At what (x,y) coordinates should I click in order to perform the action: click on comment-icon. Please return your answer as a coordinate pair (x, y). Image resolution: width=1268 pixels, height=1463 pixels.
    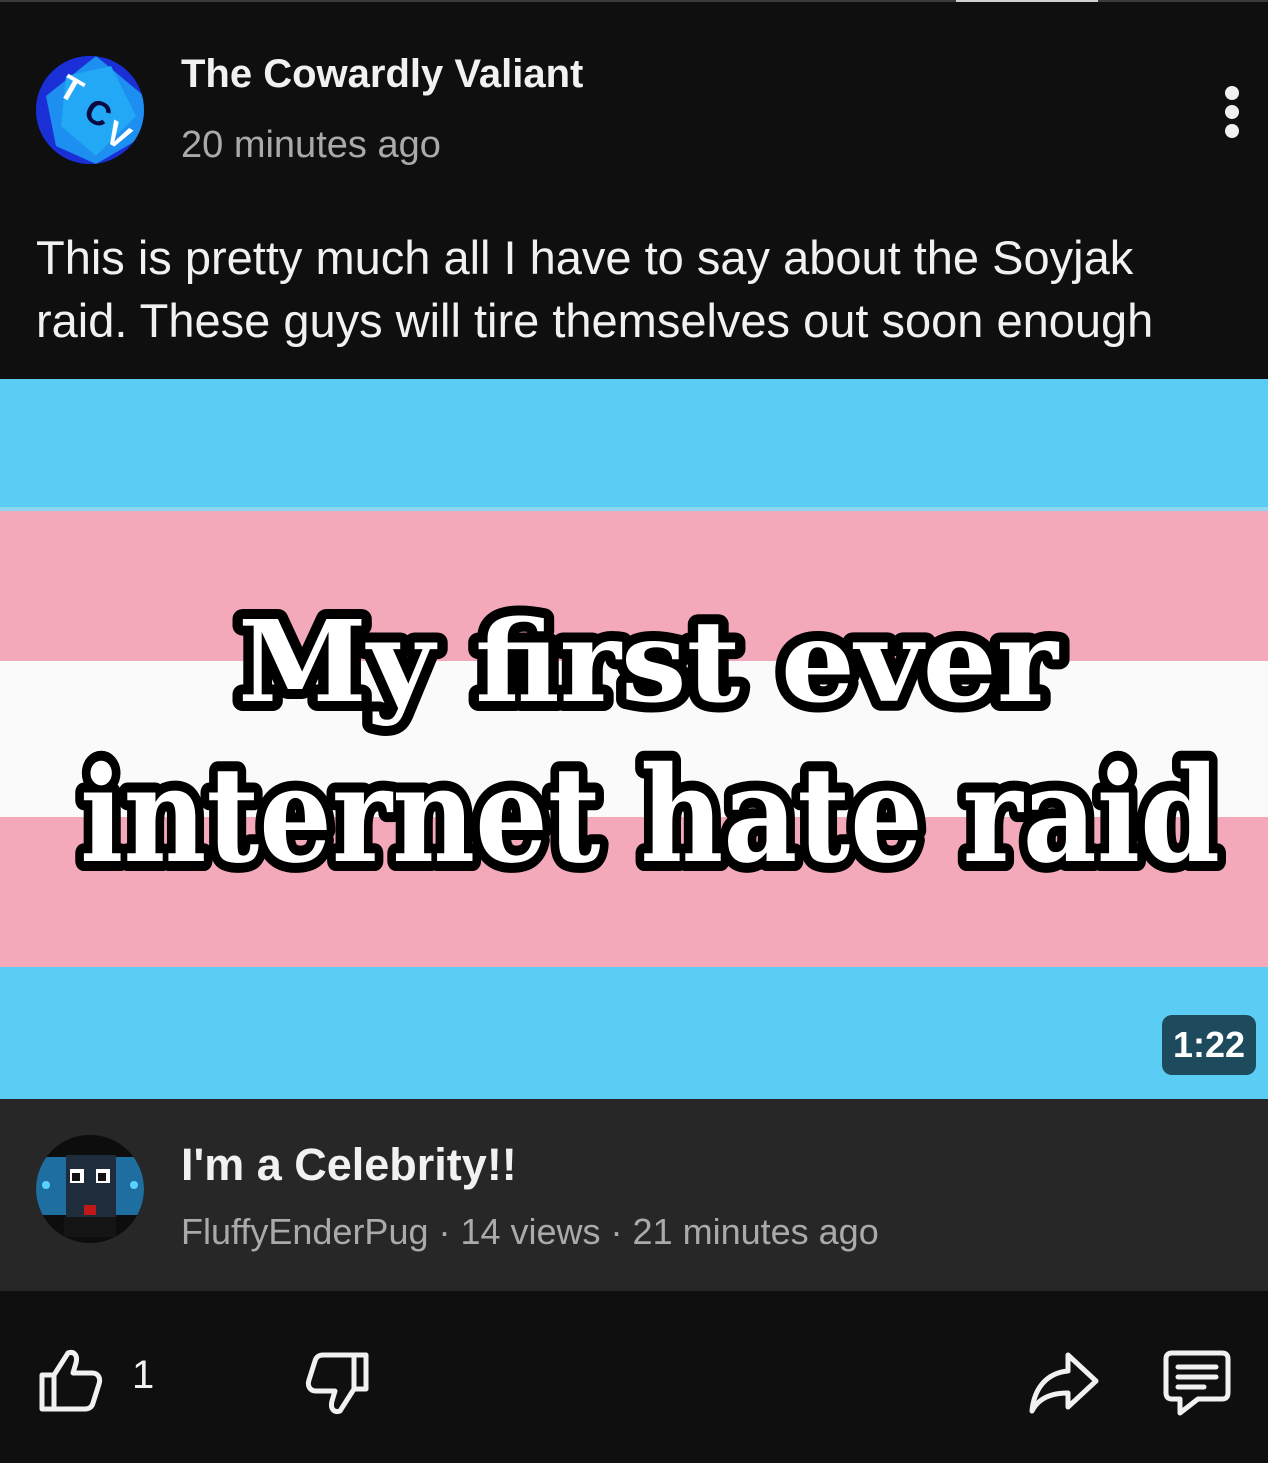
    Looking at the image, I should click on (1197, 1383).